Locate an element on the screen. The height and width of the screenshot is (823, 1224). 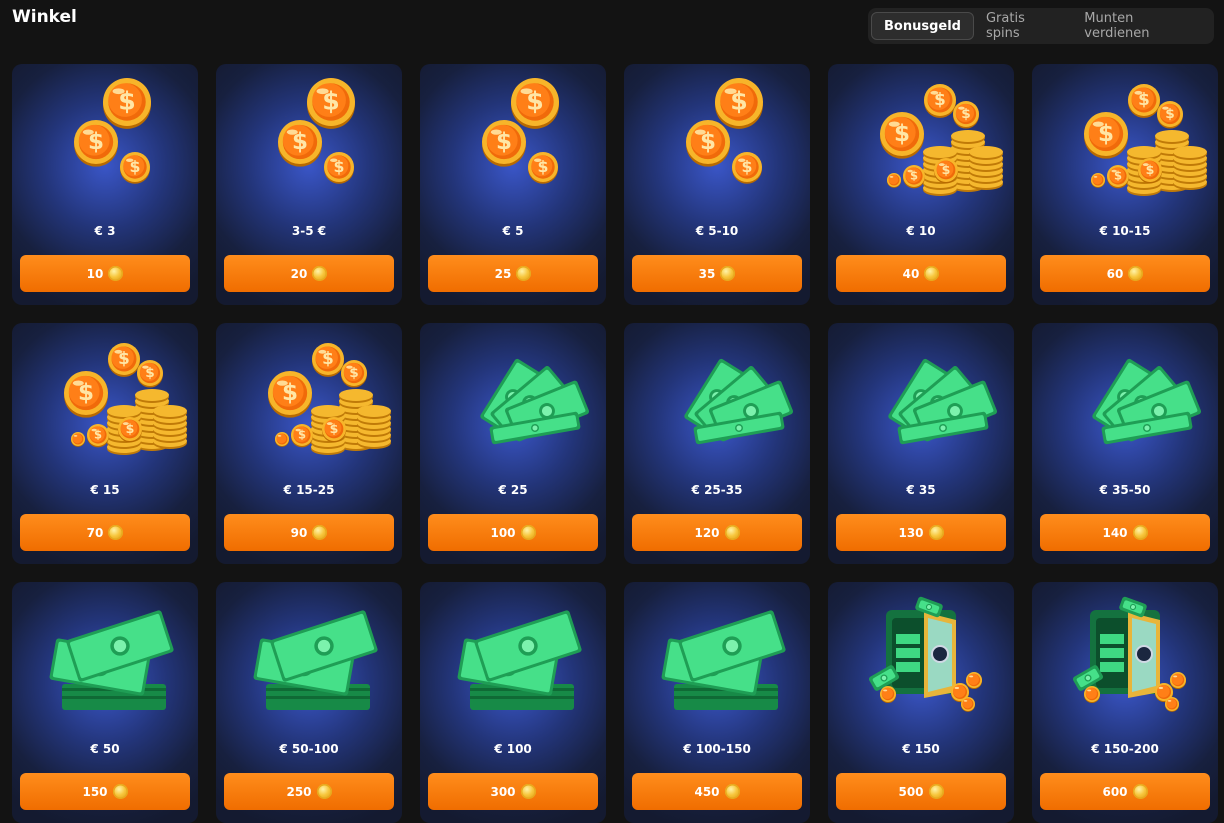
price-label: 100 is located at coordinates (502, 533).